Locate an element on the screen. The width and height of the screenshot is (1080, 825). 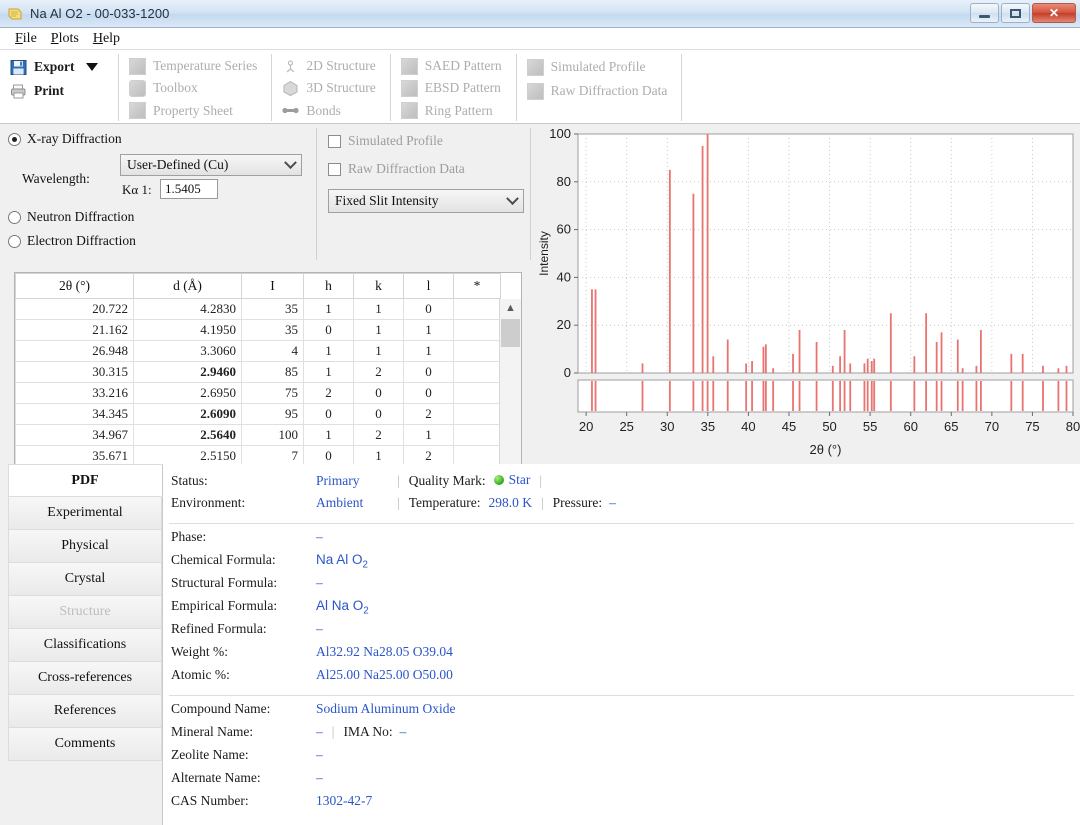
table-row: 34.345 2.6090 95 0 0 2 is located at coordinates (258, 414).